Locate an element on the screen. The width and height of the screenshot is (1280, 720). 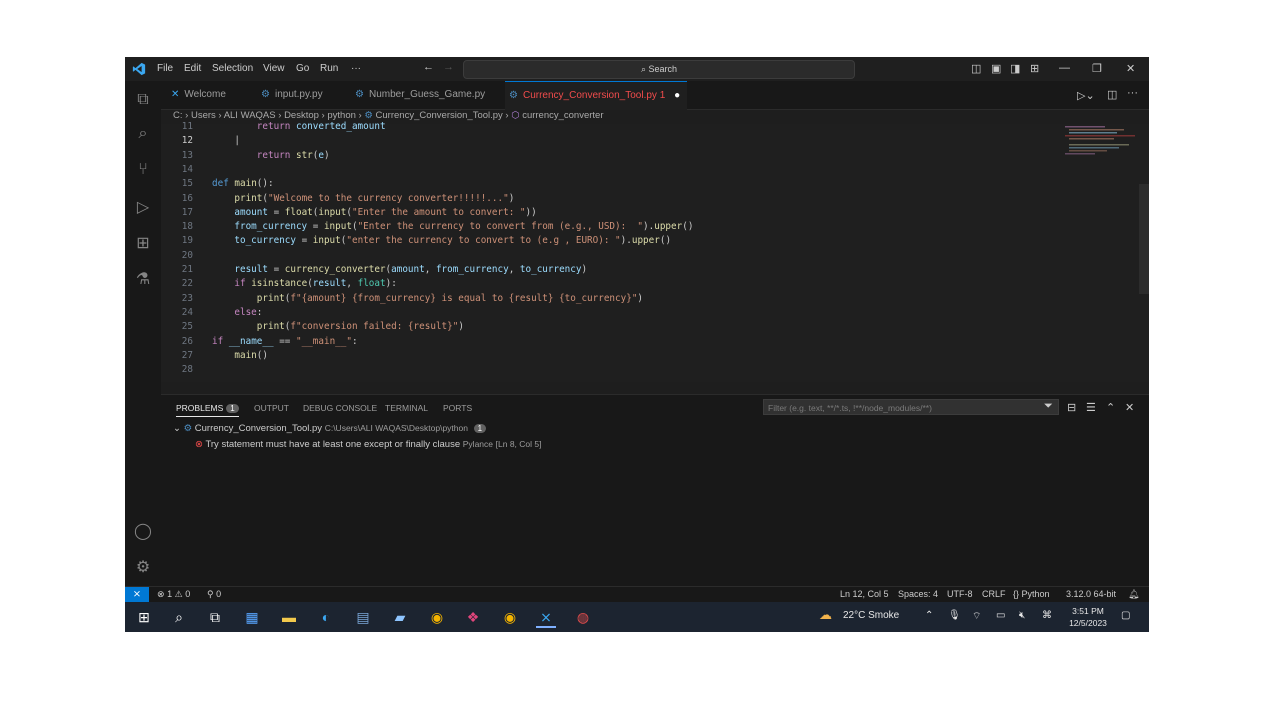
language-icon: ⌘ is located at coordinates (1047, 615).